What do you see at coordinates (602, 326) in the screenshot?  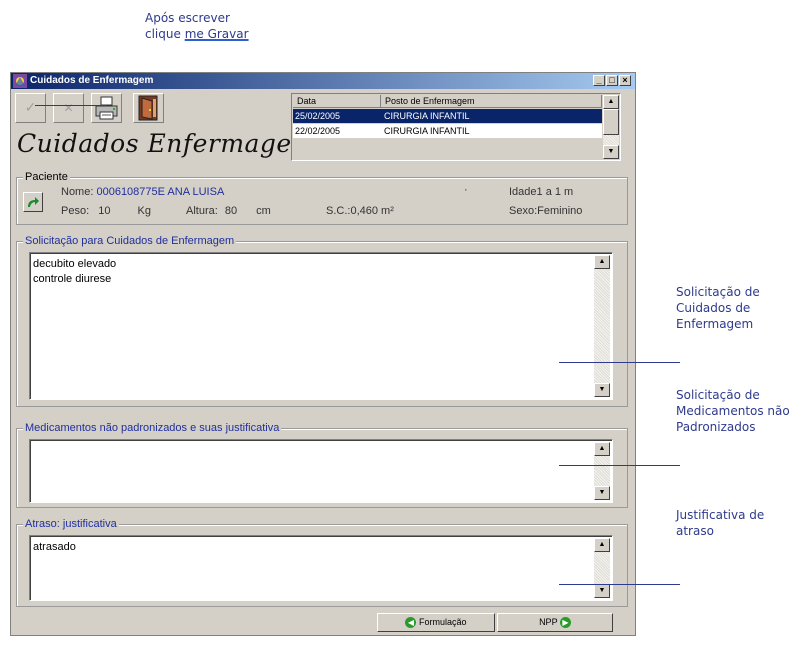 I see `care-scrollbar: ▲ ▼` at bounding box center [602, 326].